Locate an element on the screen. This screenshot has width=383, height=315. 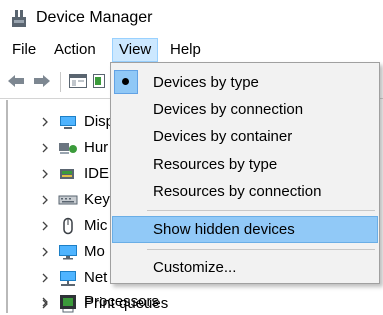
network-adapter-icon is located at coordinates (68, 278).